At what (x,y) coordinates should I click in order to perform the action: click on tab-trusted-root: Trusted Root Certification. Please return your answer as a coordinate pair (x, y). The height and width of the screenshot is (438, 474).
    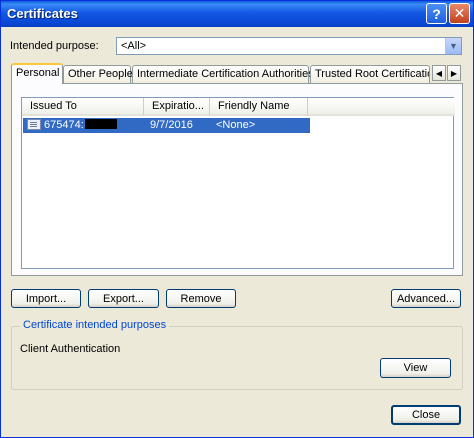
    Looking at the image, I should click on (370, 74).